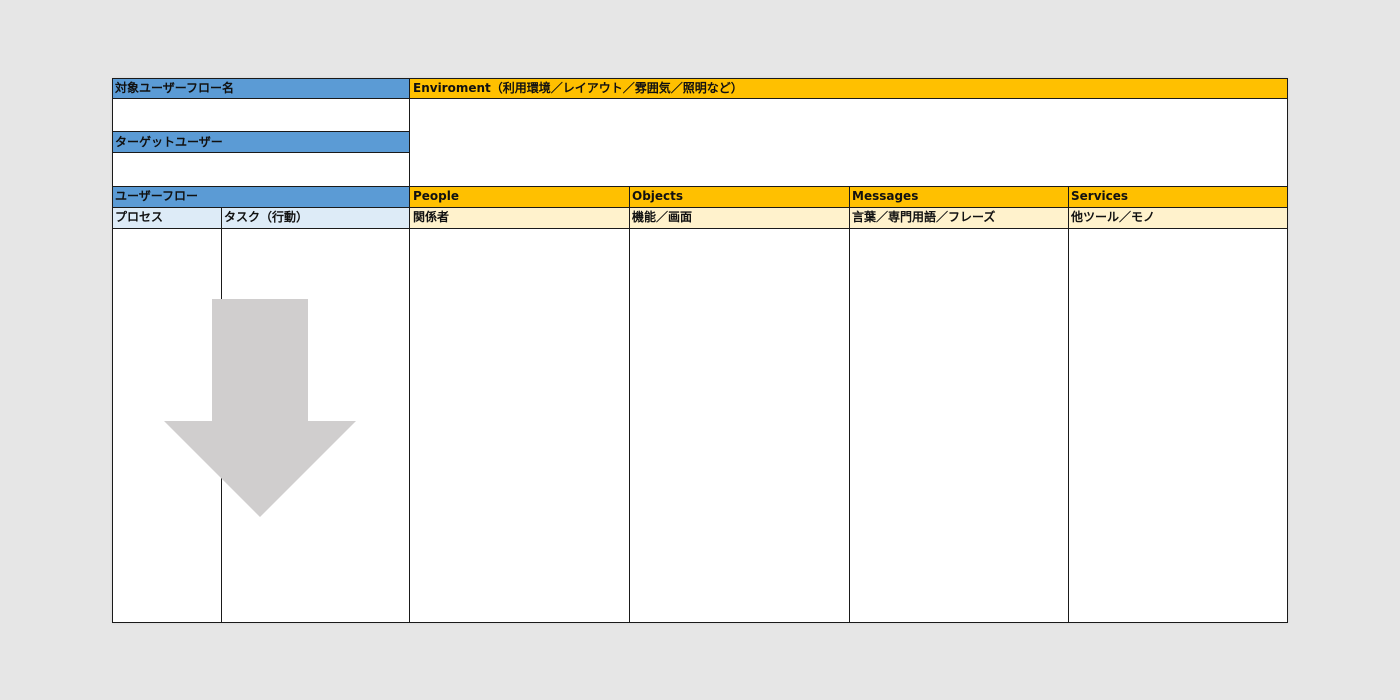 The width and height of the screenshot is (1400, 700). Describe the element at coordinates (739, 425) in the screenshot. I see `objects-column-body` at that location.